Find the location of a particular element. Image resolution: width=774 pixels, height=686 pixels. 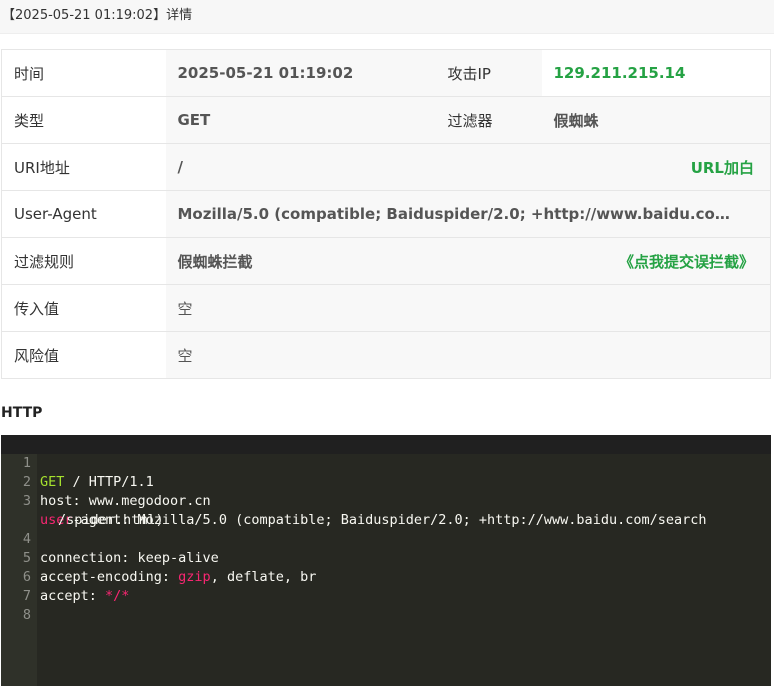

code-line: 2 host: www.megodoor.cn is located at coordinates (386, 481).